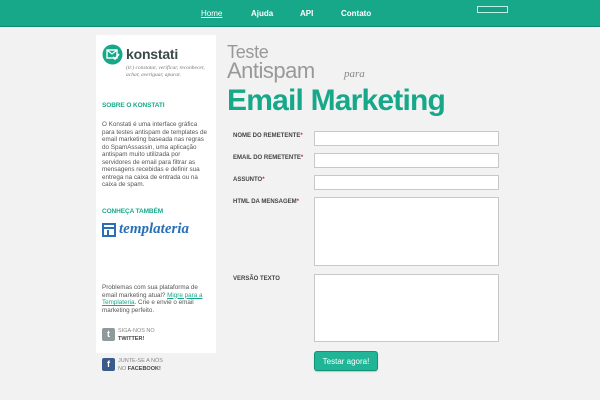 This screenshot has height=400, width=600. Describe the element at coordinates (136, 331) in the screenshot. I see `twitter-line1: Siga-nos no` at that location.